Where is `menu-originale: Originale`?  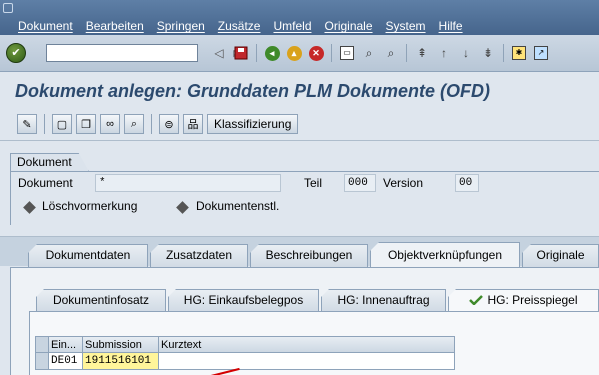
menu-originale: Originale is located at coordinates (349, 26).